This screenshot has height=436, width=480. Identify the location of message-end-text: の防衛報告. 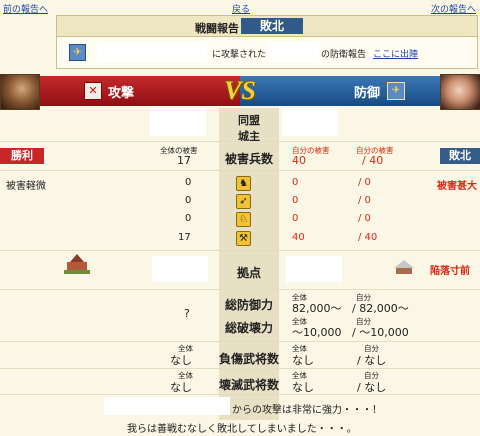
(344, 55).